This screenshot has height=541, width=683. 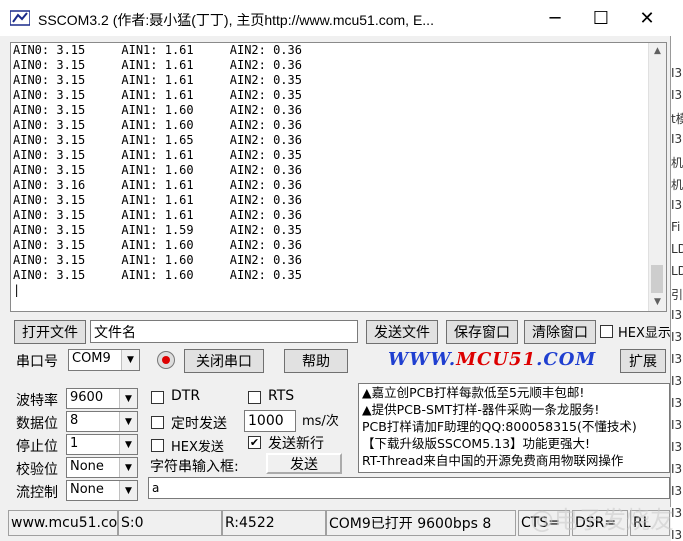 What do you see at coordinates (197, 447) in the screenshot?
I see `hex-send-label: HEX发送` at bounding box center [197, 447].